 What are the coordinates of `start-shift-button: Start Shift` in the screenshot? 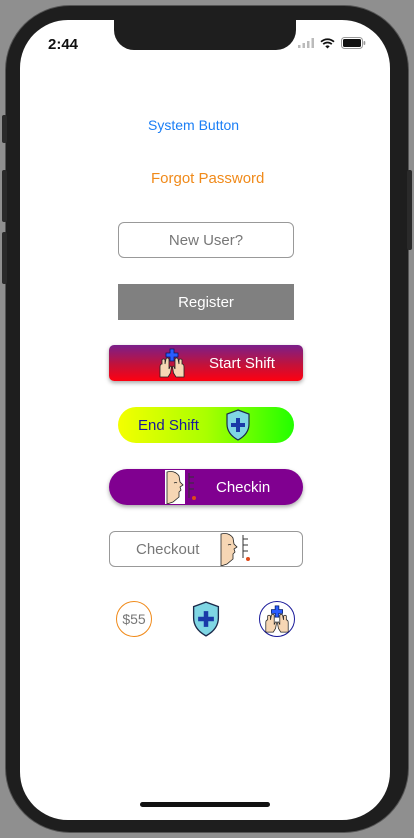 It's located at (206, 363).